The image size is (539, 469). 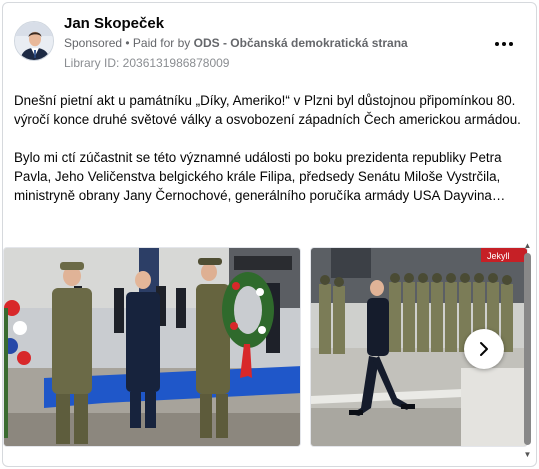 I want to click on scroll-down-arrow-icon: ▼, so click(x=527, y=454).